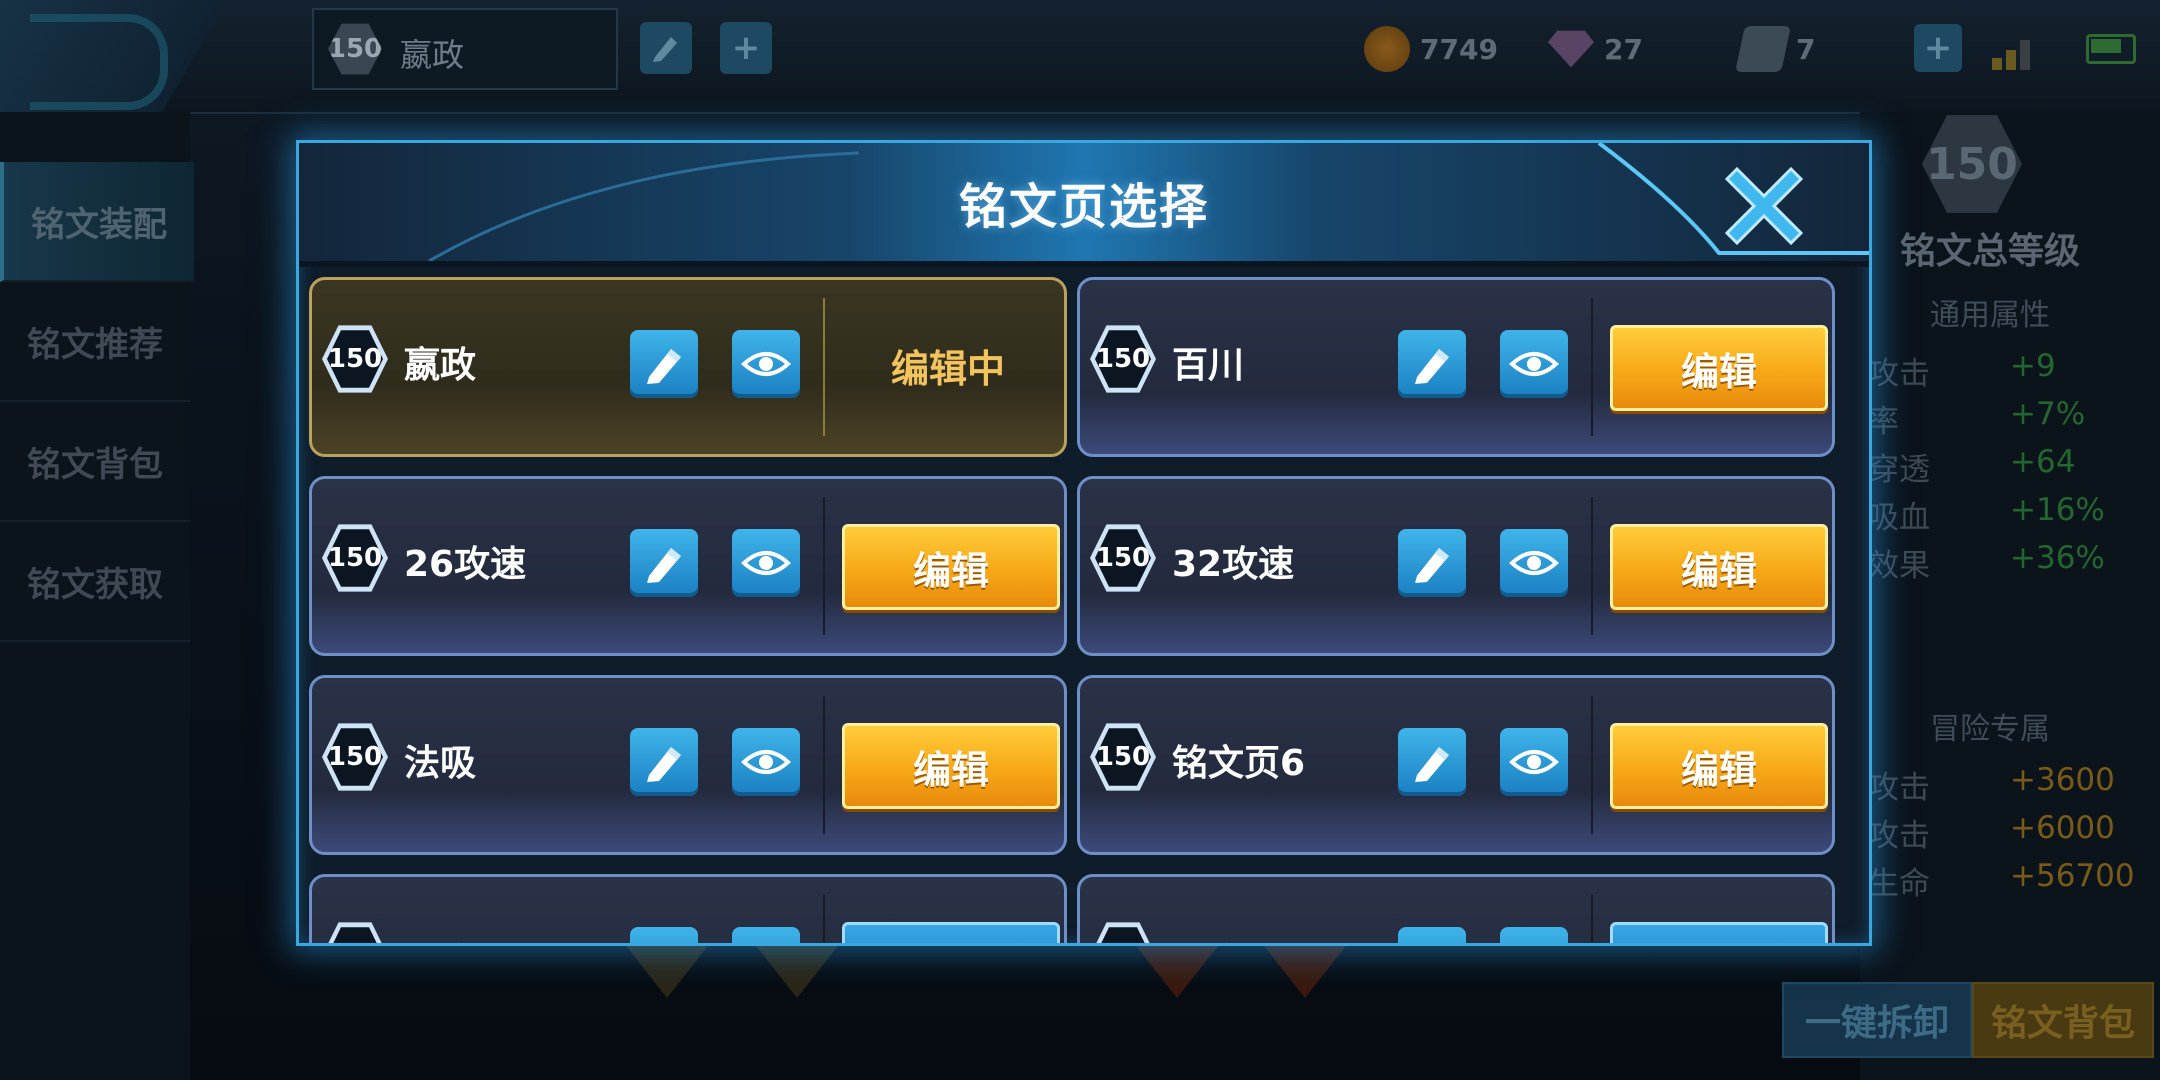 The width and height of the screenshot is (2160, 1080). Describe the element at coordinates (1989, 251) in the screenshot. I see `total-level-label: 铭文总等级` at that location.